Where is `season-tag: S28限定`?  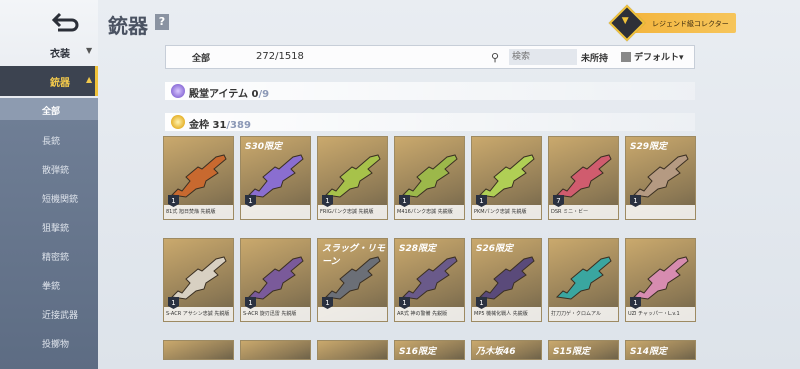
season-tag: S28限定 is located at coordinates (418, 249).